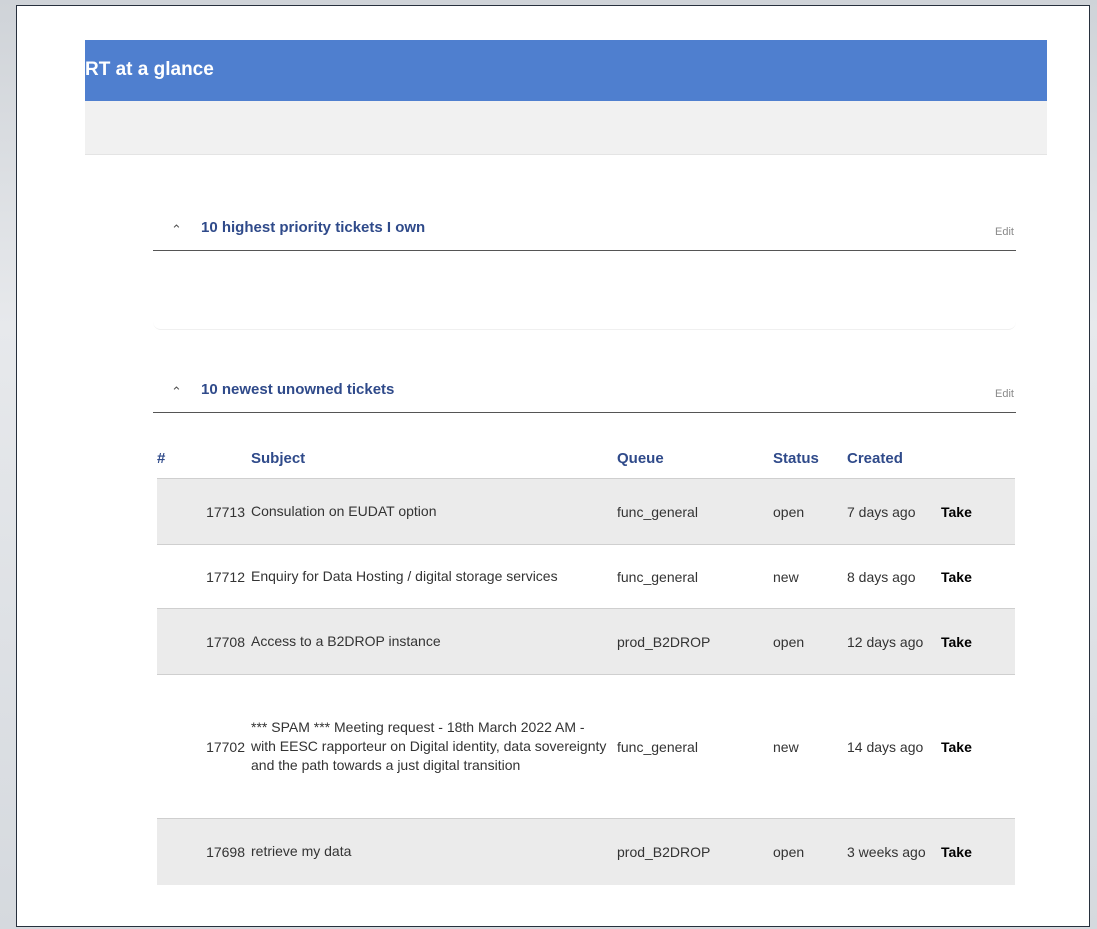 Image resolution: width=1097 pixels, height=929 pixels. Describe the element at coordinates (343, 511) in the screenshot. I see `ticket-subject-link: Consulation on EUDAT option` at that location.